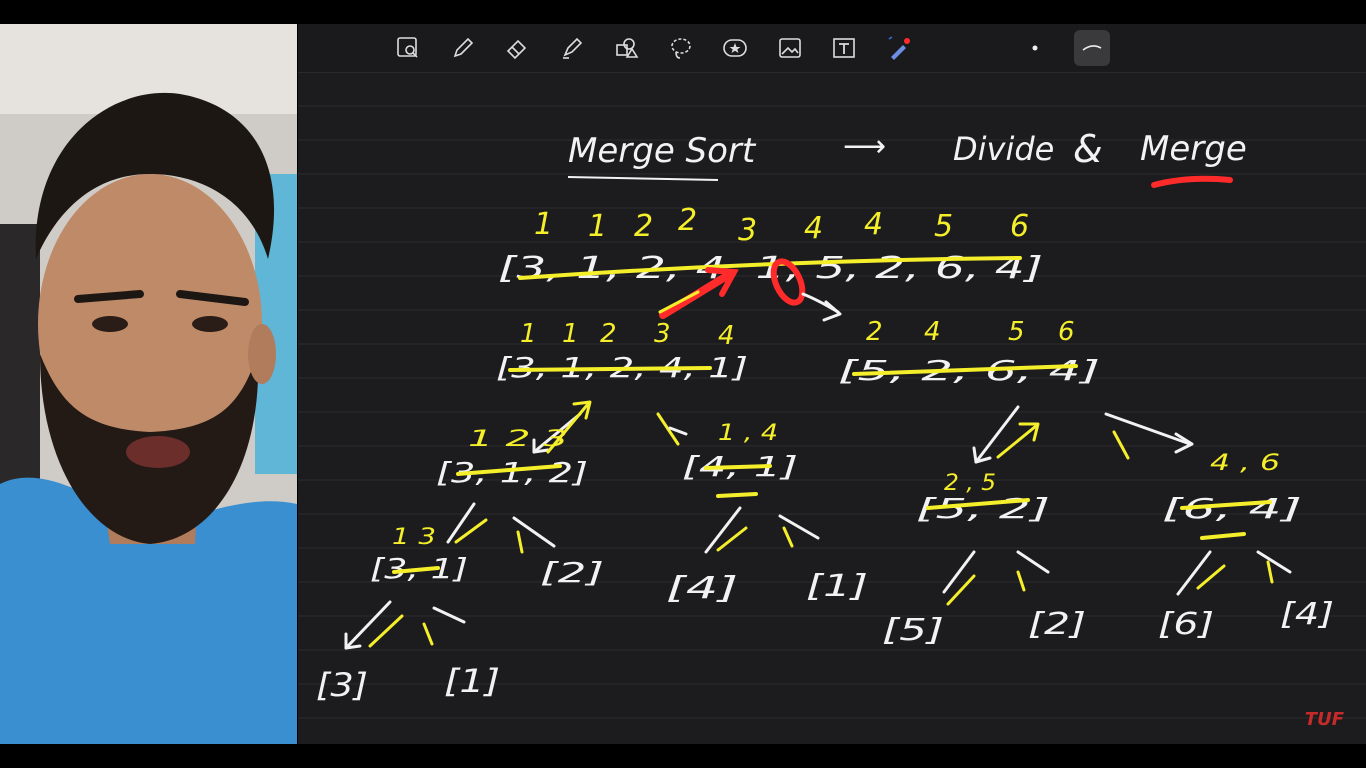 This screenshot has height=768, width=1366. I want to click on node-41-sorted: 1 , 4, so click(748, 433).